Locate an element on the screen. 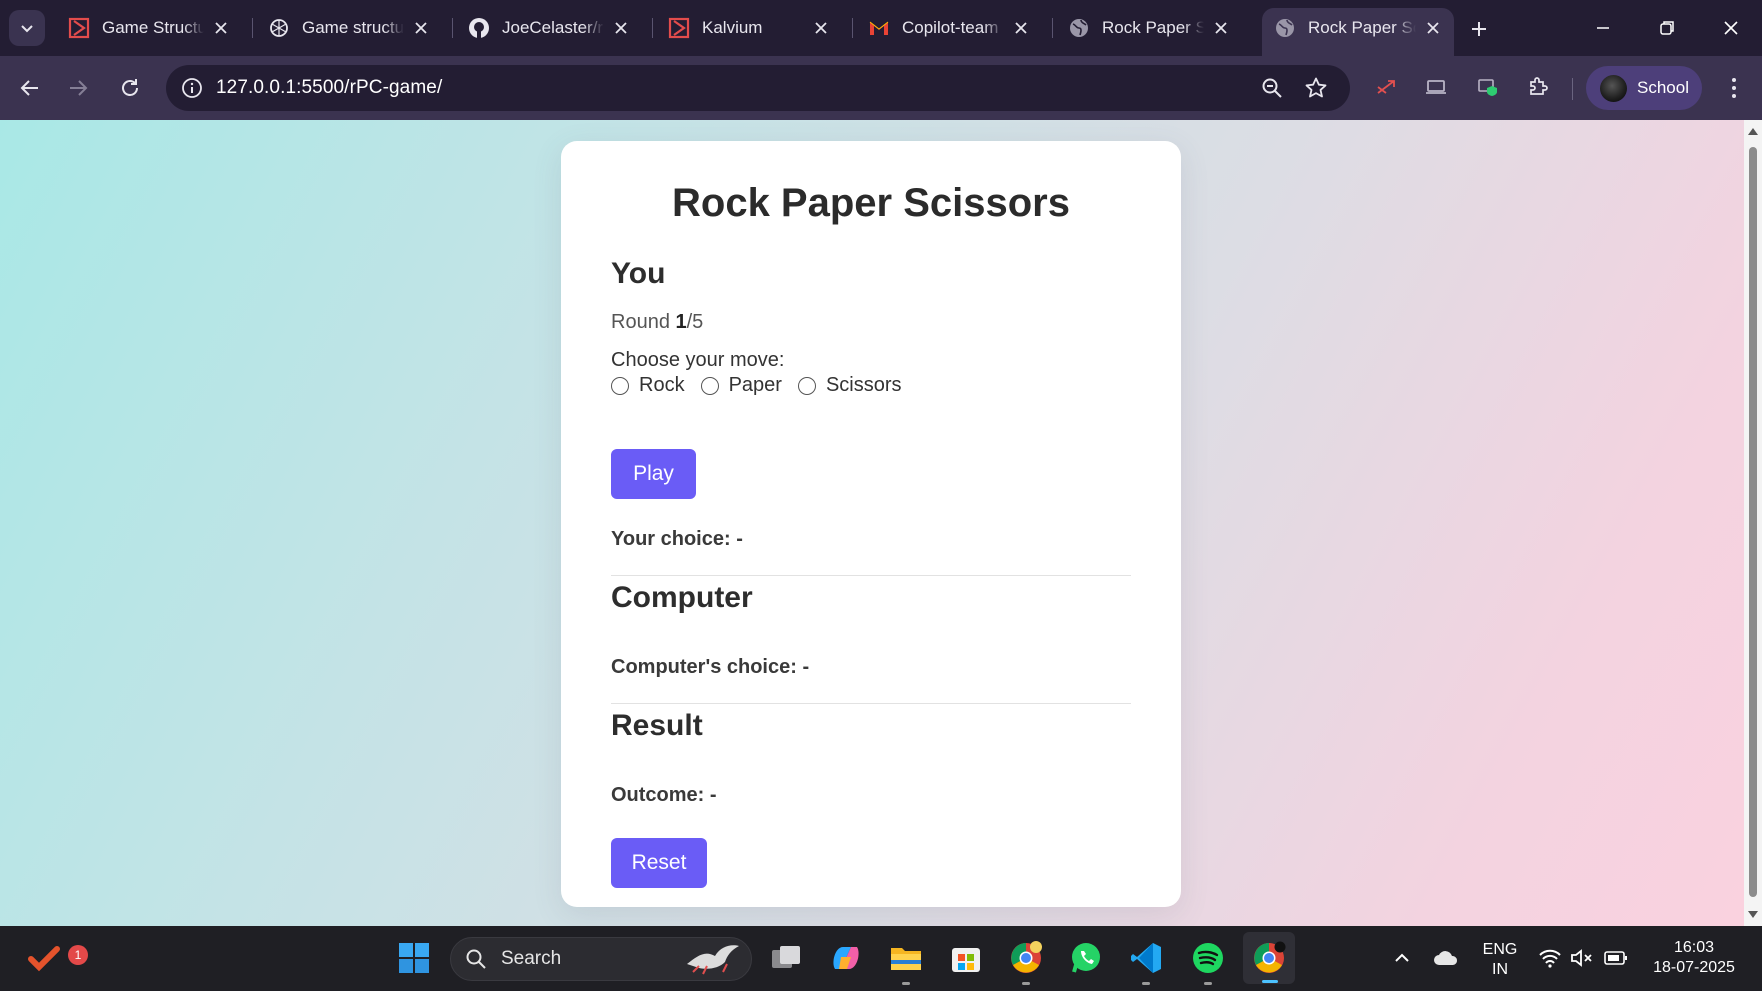 The image size is (1762, 991). notification-badge: 1 is located at coordinates (78, 955).